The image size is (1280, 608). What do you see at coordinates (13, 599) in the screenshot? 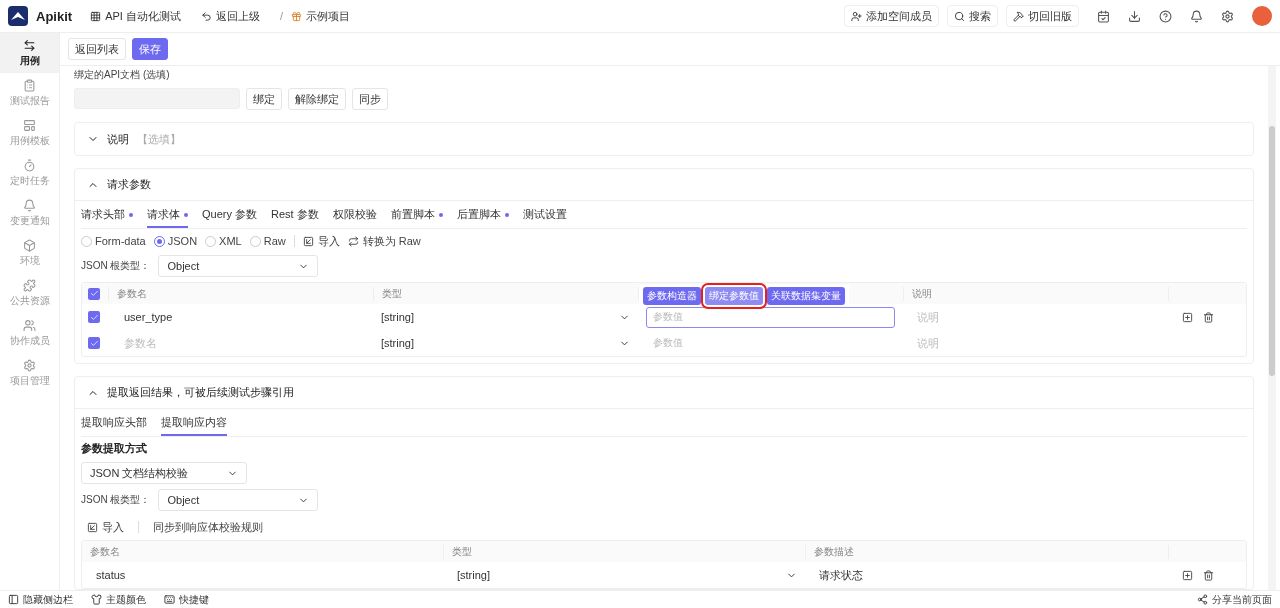
I see `sidebar-icon` at bounding box center [13, 599].